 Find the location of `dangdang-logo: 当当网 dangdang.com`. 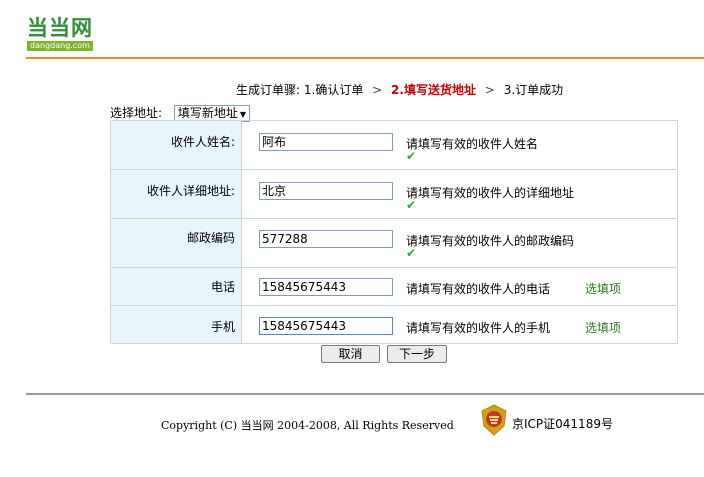

dangdang-logo: 当当网 dangdang.com is located at coordinates (62, 36).